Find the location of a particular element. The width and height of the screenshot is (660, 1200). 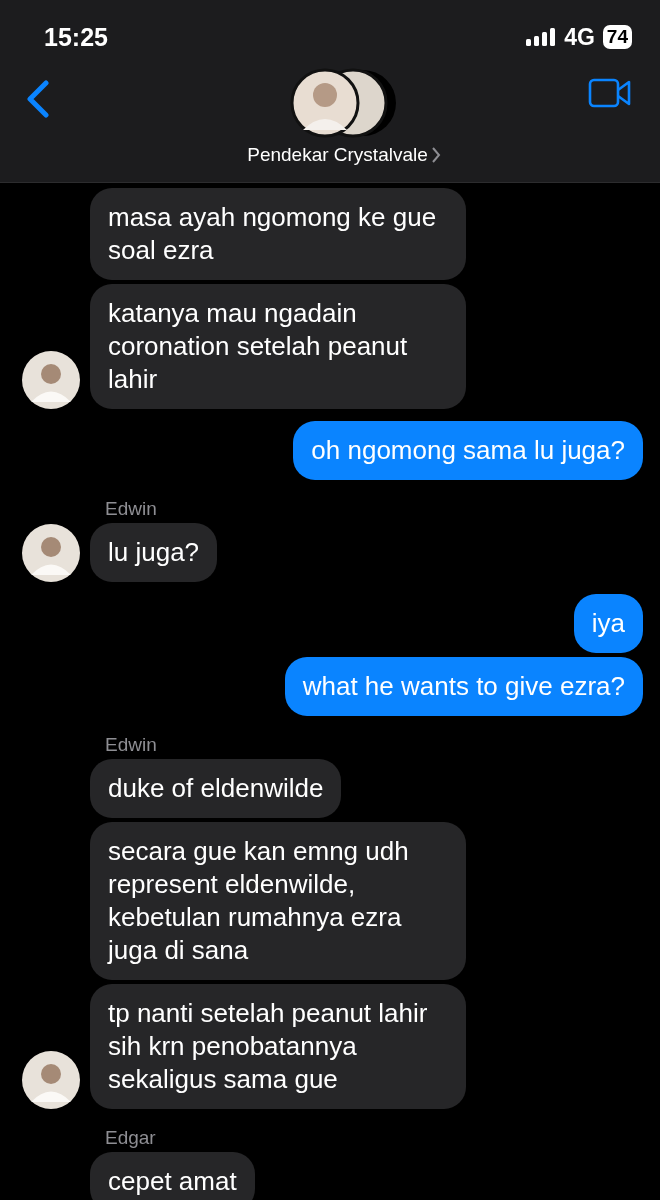

message-bubble: secara gue kan emng udh represent eldenwilde, kebetulan rumahnya ezra juga di sana is located at coordinates (278, 901).